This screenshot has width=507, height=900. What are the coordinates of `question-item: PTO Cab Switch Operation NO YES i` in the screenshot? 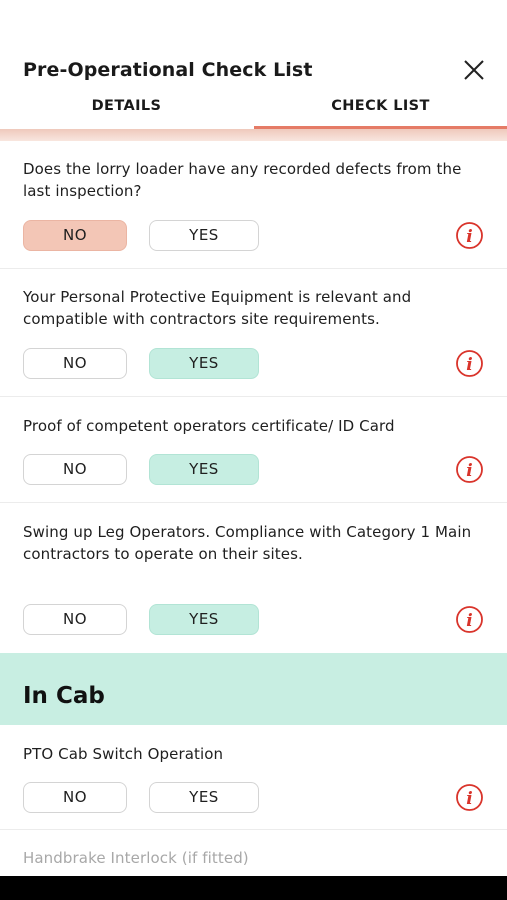 It's located at (253, 777).